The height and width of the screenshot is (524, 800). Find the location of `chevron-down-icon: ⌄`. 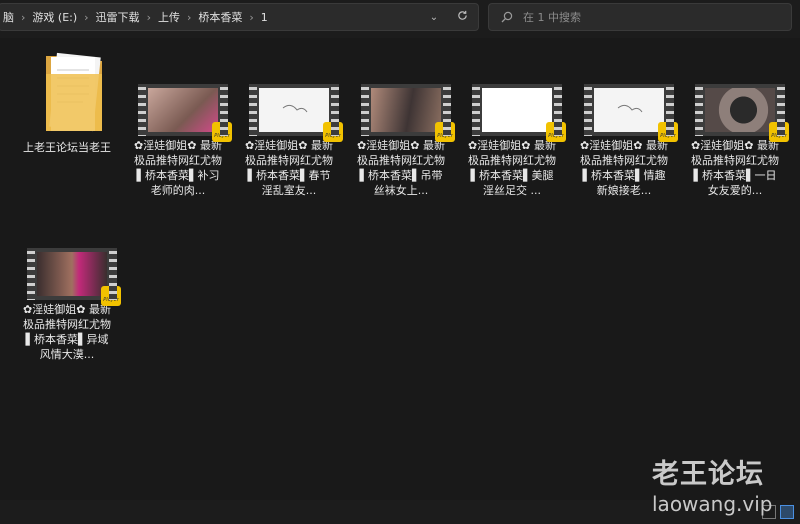

chevron-down-icon: ⌄ is located at coordinates (434, 18).